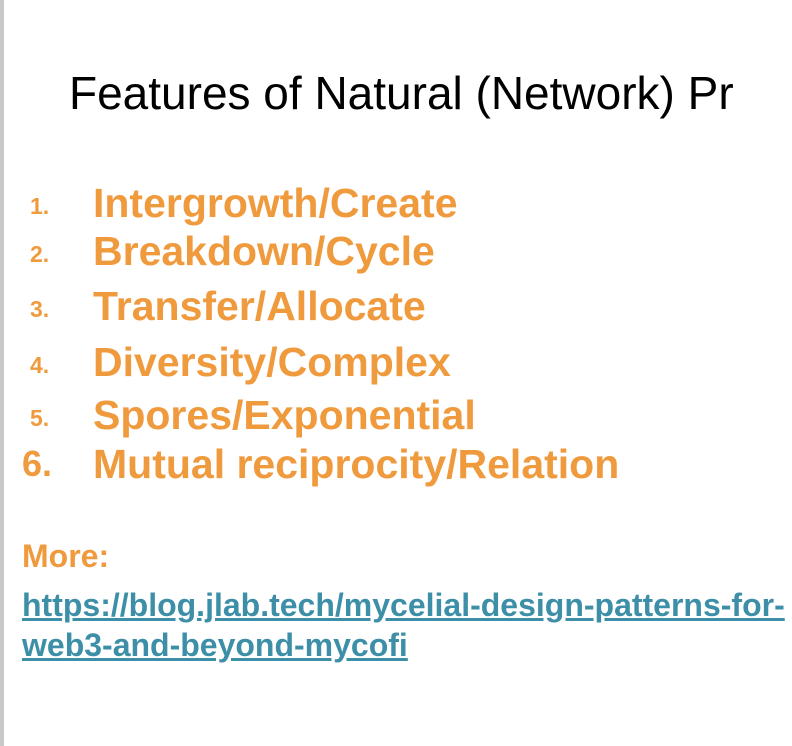  Describe the element at coordinates (40, 418) in the screenshot. I see `list-number: 5.` at that location.